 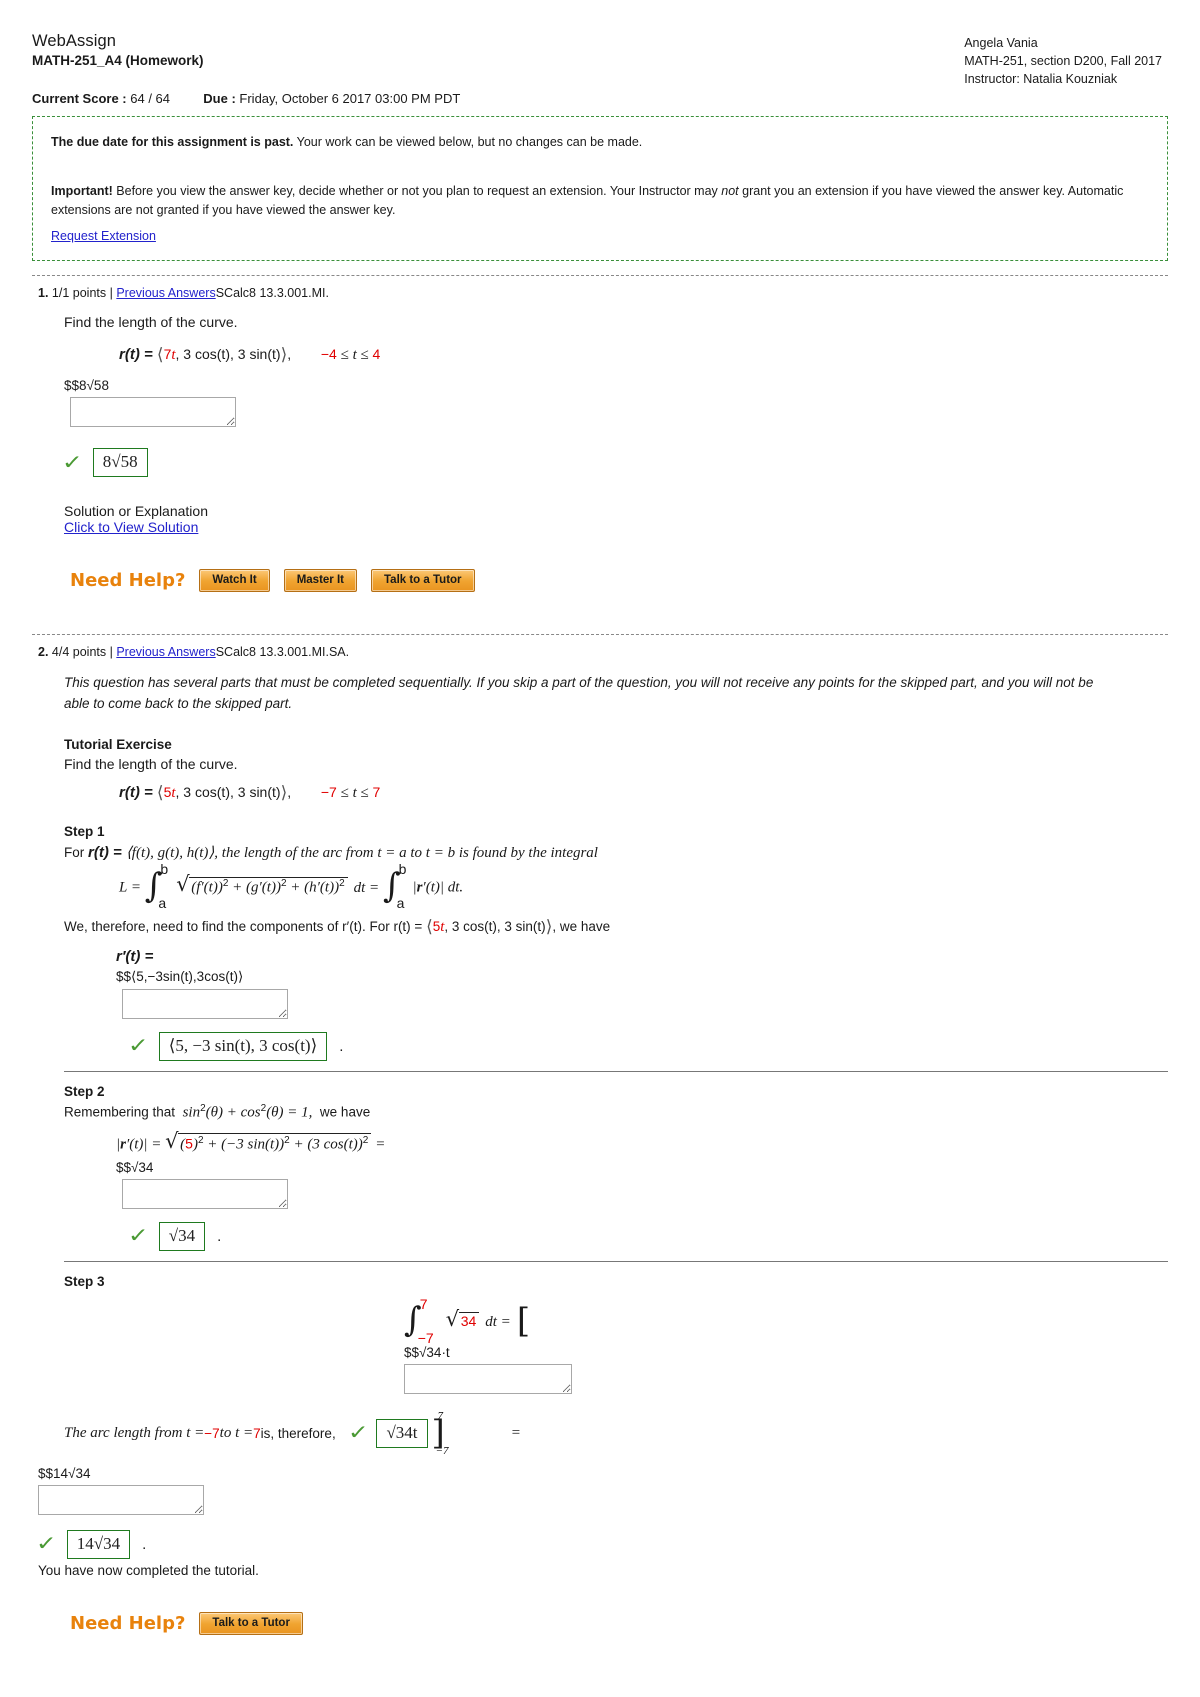 I want to click on q2-step2-divider, so click(x=616, y=1261).